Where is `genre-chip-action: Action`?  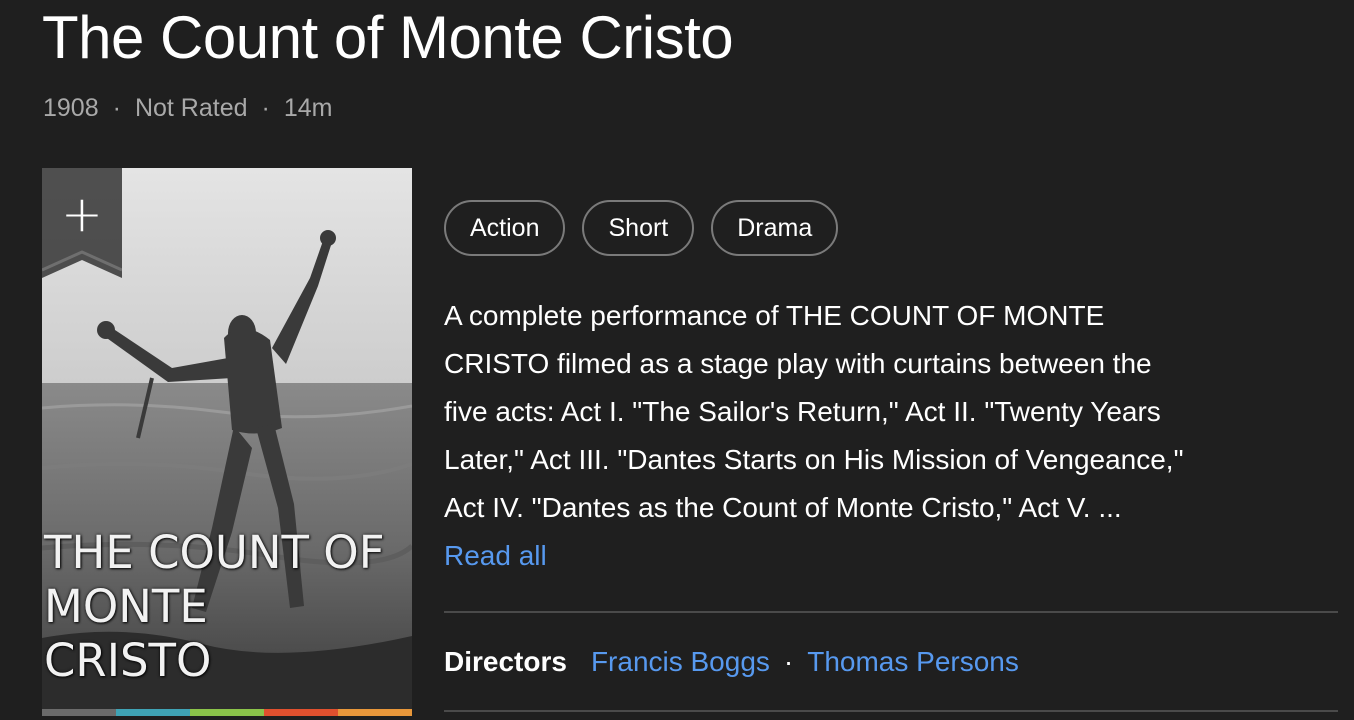
genre-chip-action: Action is located at coordinates (505, 228).